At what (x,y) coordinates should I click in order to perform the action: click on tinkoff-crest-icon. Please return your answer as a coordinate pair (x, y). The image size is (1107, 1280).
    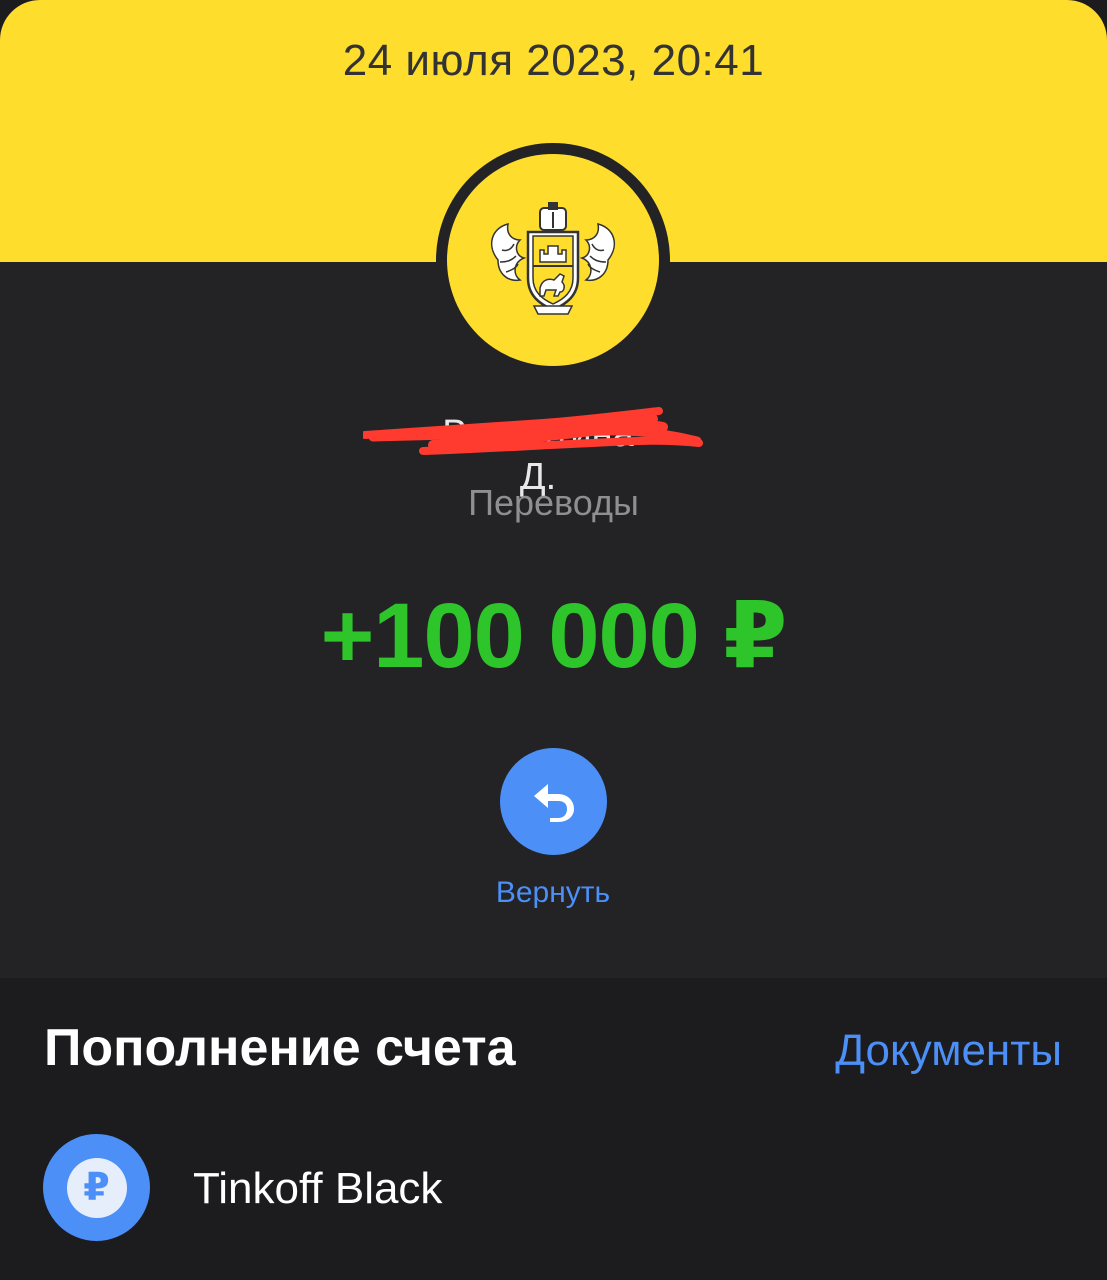
    Looking at the image, I should click on (553, 258).